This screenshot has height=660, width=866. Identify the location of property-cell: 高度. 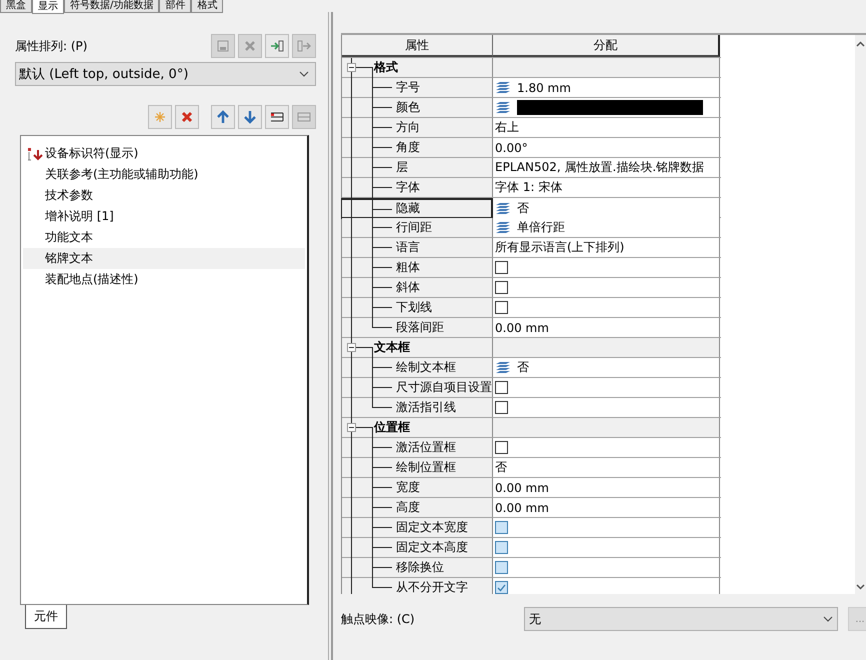
(417, 507).